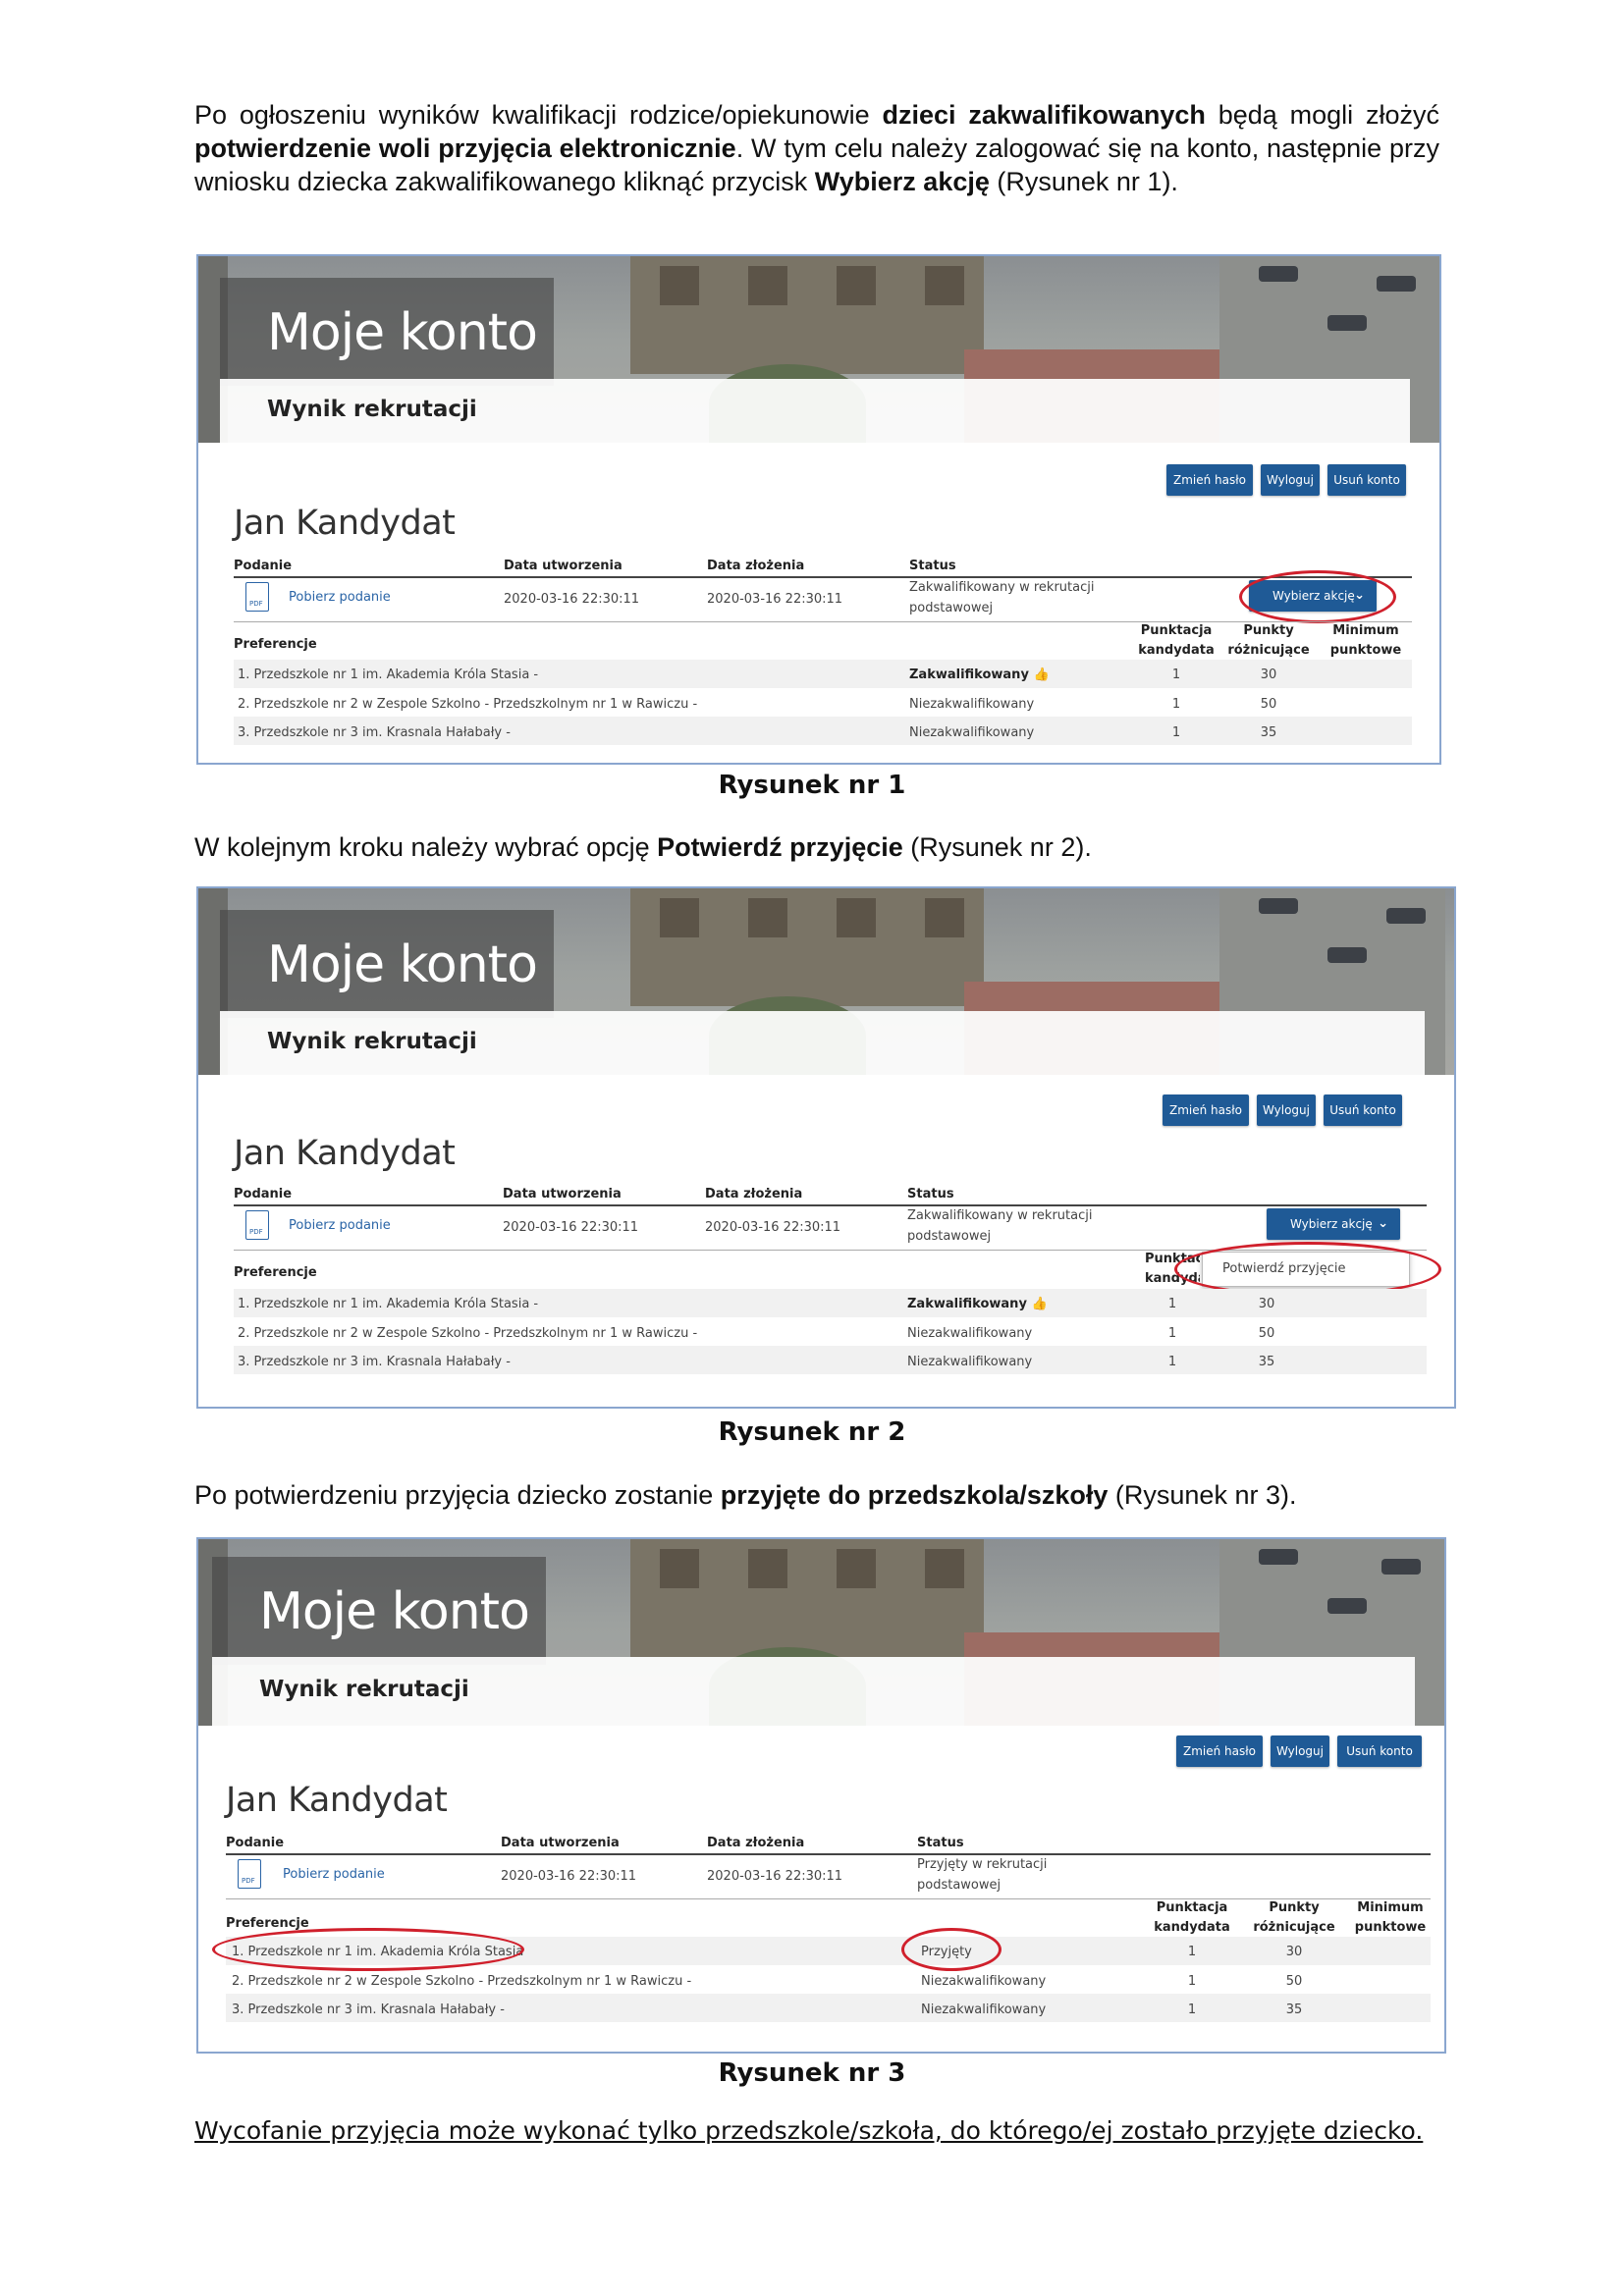 The width and height of the screenshot is (1624, 2296). I want to click on figure-1-caption: Rysunek nr 1, so click(812, 785).